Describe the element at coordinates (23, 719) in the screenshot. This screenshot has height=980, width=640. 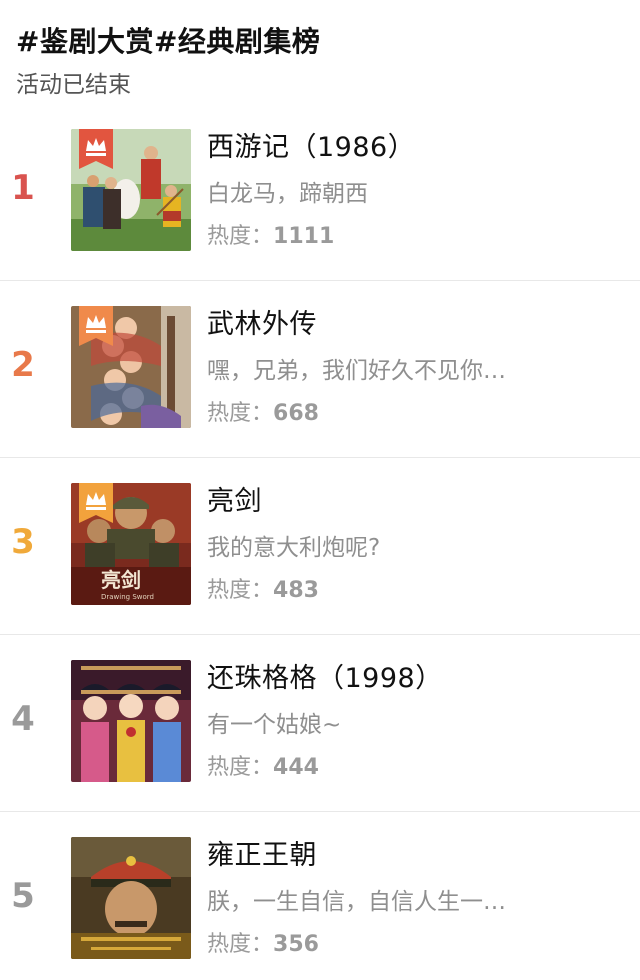
I see `rank-number: 4` at that location.